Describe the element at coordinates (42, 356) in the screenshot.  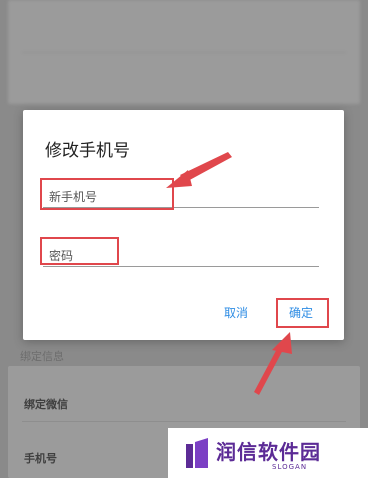
I see `section-label-binding: 绑定信息` at that location.